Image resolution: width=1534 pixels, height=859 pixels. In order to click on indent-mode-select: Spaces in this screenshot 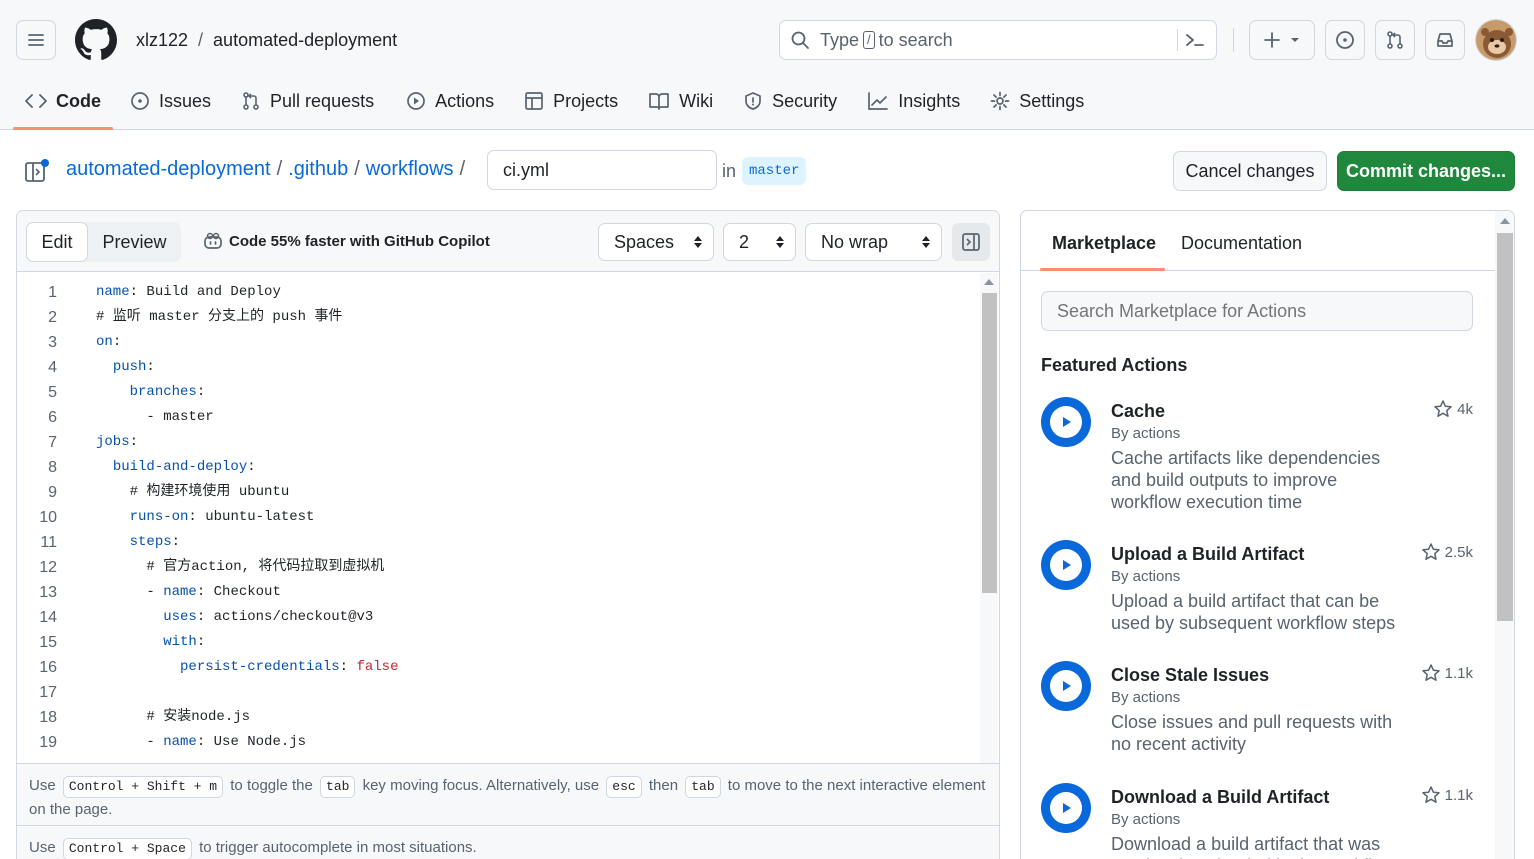, I will do `click(656, 242)`.